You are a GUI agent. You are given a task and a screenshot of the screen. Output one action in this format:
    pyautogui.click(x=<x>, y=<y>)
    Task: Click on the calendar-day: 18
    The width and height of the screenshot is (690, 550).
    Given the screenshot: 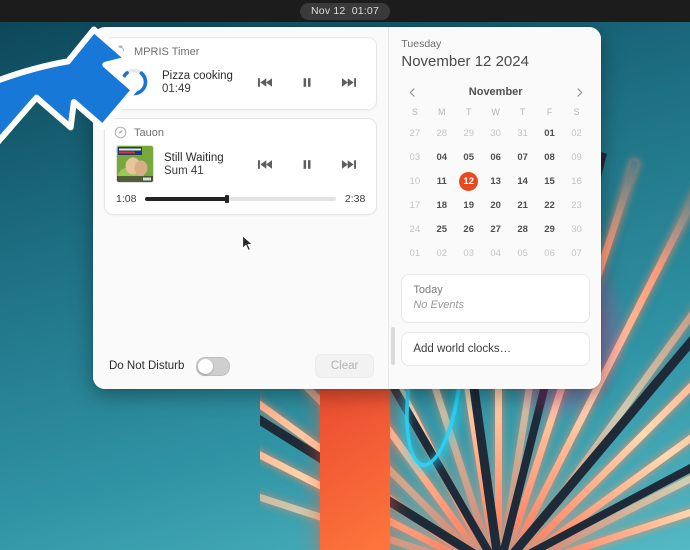 What is the action you would take?
    pyautogui.click(x=441, y=205)
    